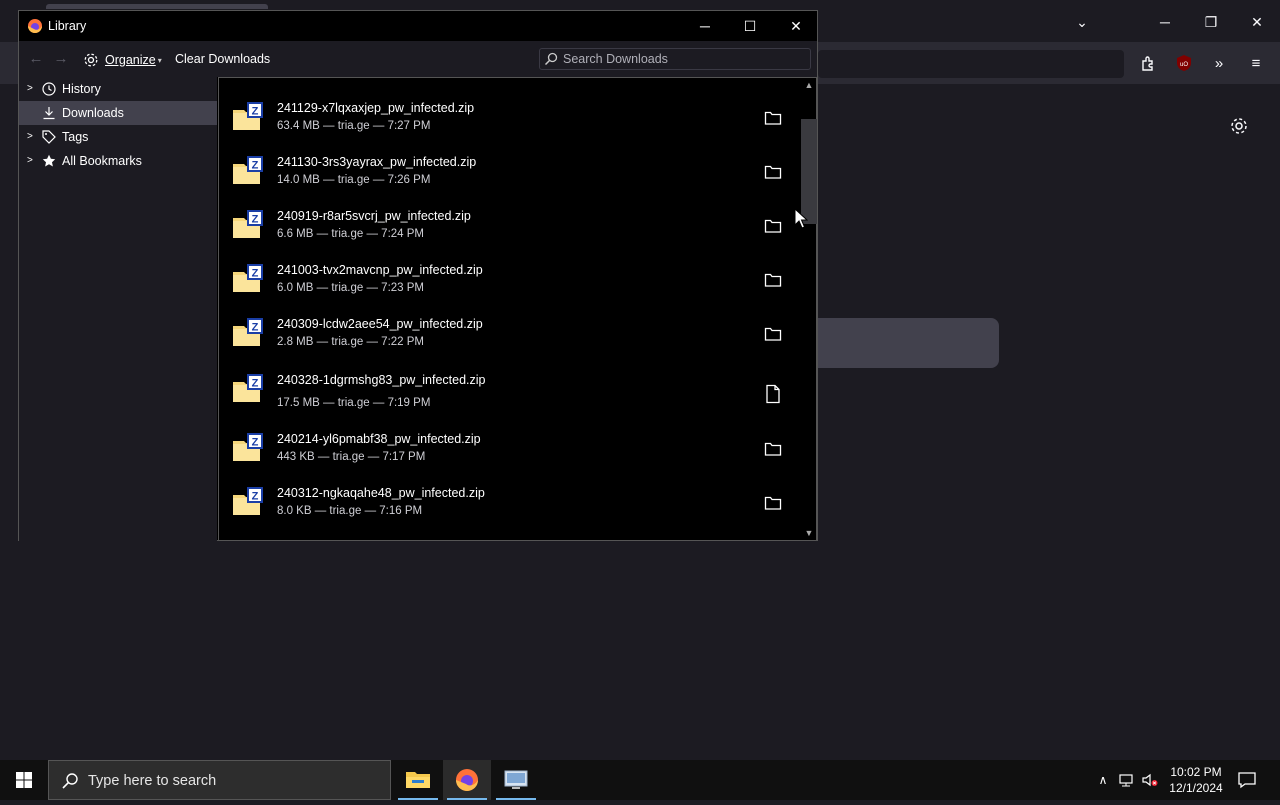 Image resolution: width=1280 pixels, height=805 pixels. What do you see at coordinates (1219, 64) in the screenshot?
I see `overflow-menu-icon: »` at bounding box center [1219, 64].